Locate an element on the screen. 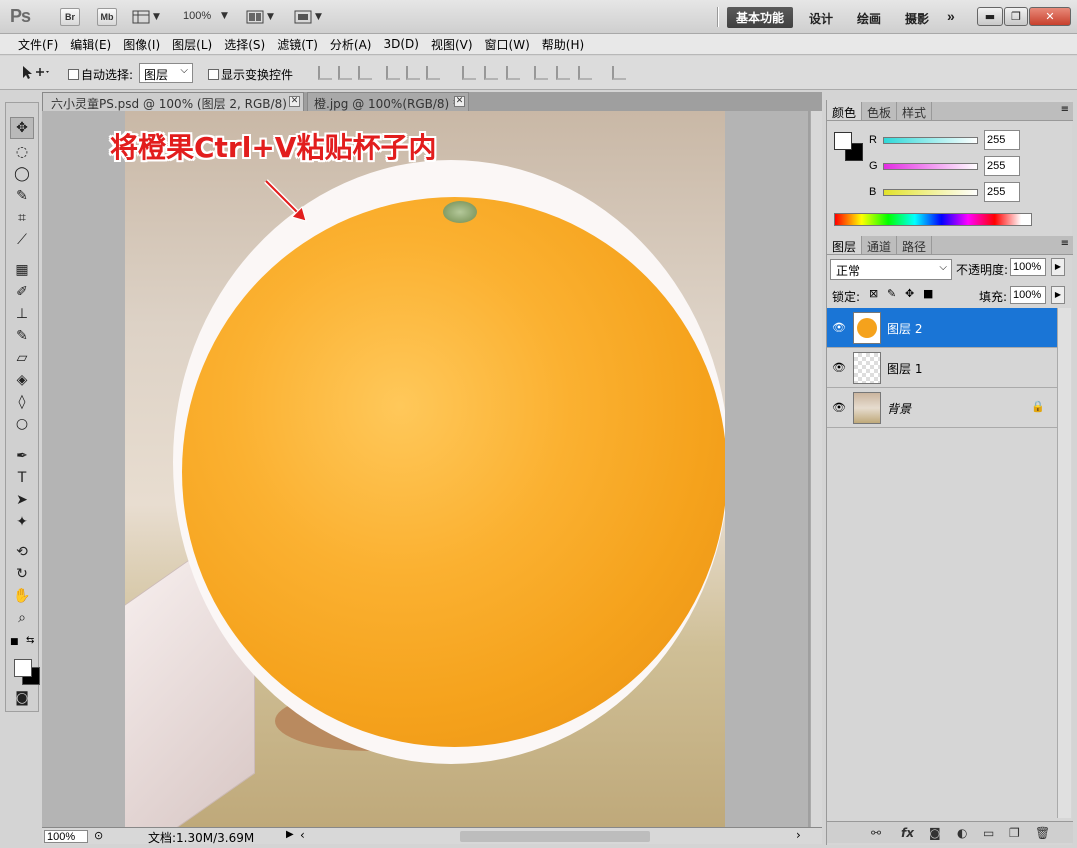 The height and width of the screenshot is (848, 1077). vertical-scrollbar is located at coordinates (816, 469).